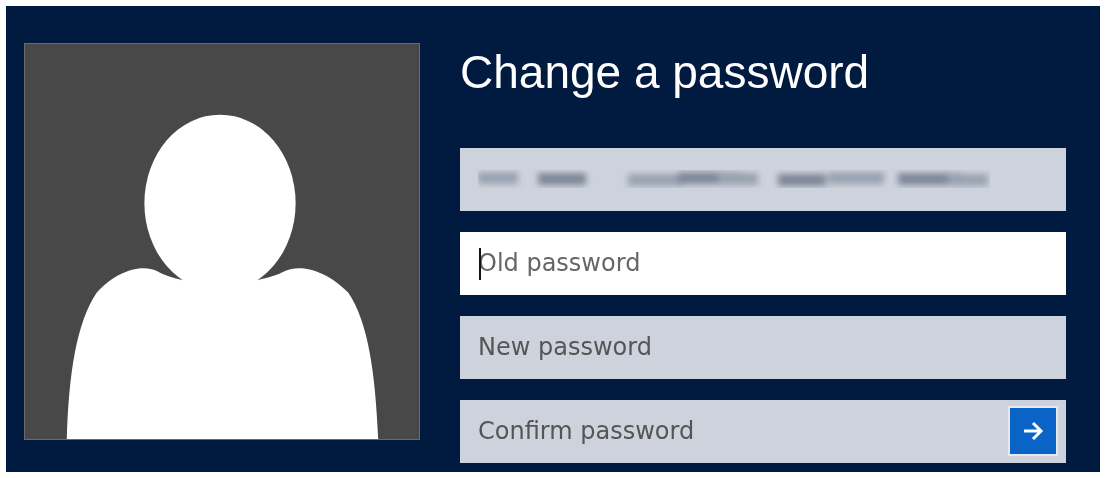 This screenshot has width=1107, height=478. What do you see at coordinates (665, 72) in the screenshot?
I see `page-title: Change a password` at bounding box center [665, 72].